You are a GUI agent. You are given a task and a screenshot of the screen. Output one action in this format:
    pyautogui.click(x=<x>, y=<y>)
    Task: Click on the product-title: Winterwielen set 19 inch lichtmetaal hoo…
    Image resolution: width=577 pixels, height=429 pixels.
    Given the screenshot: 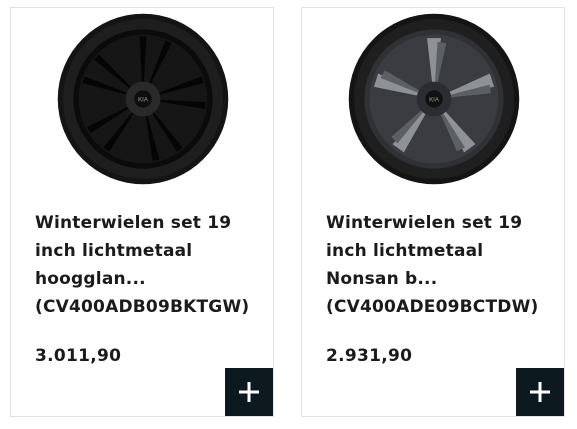 What is the action you would take?
    pyautogui.click(x=150, y=265)
    